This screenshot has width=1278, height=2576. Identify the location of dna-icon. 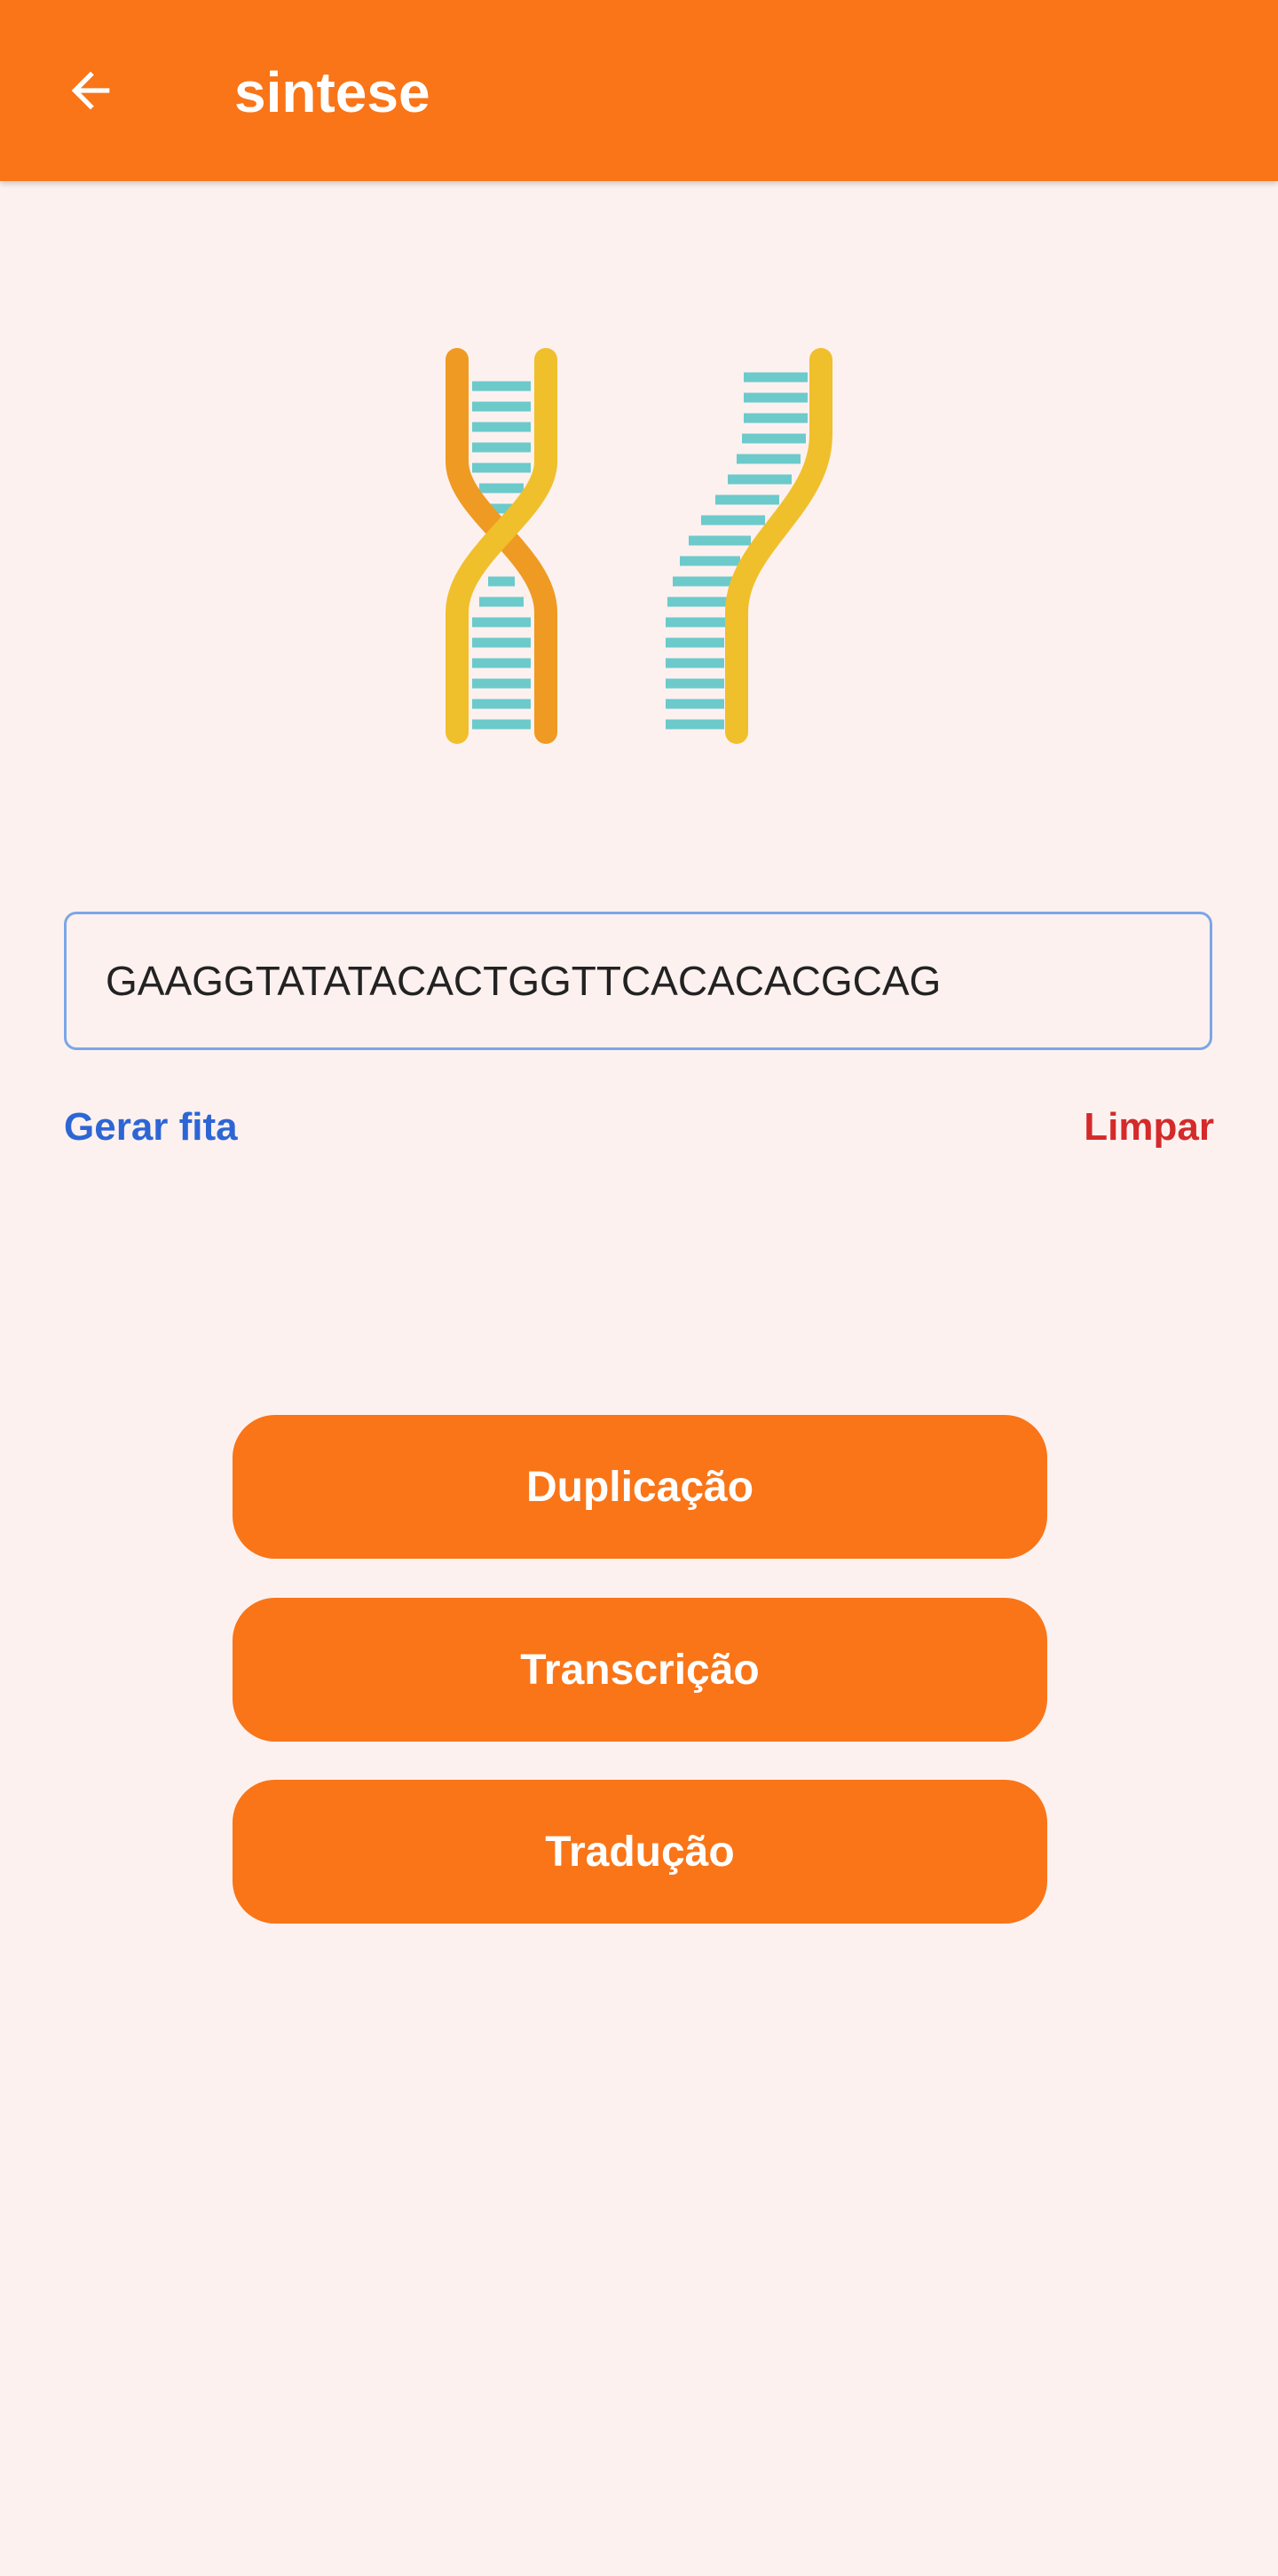
(639, 546).